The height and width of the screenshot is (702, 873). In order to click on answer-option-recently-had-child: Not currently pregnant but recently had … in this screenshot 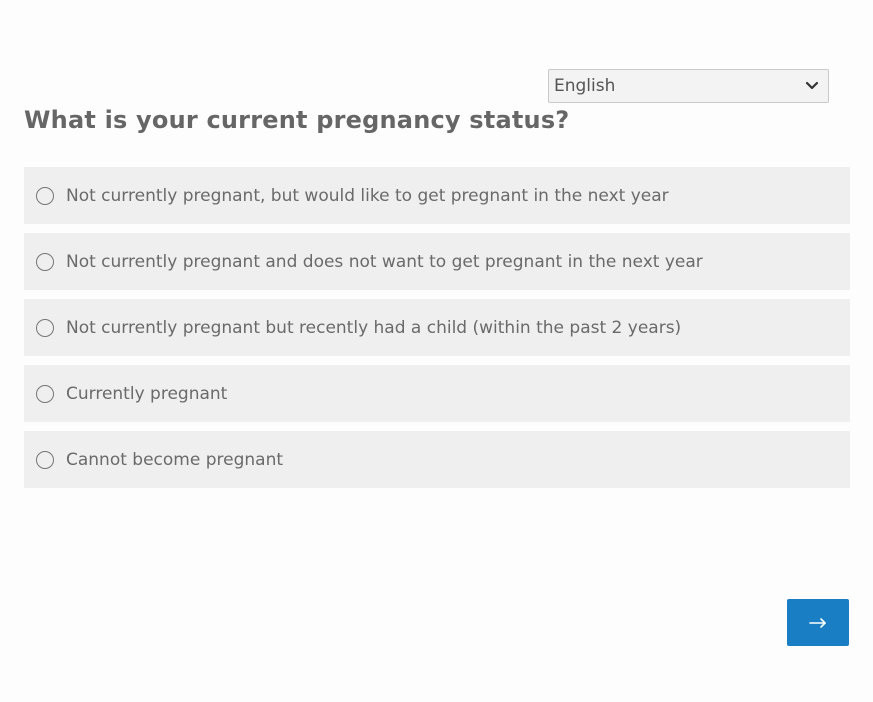, I will do `click(437, 327)`.